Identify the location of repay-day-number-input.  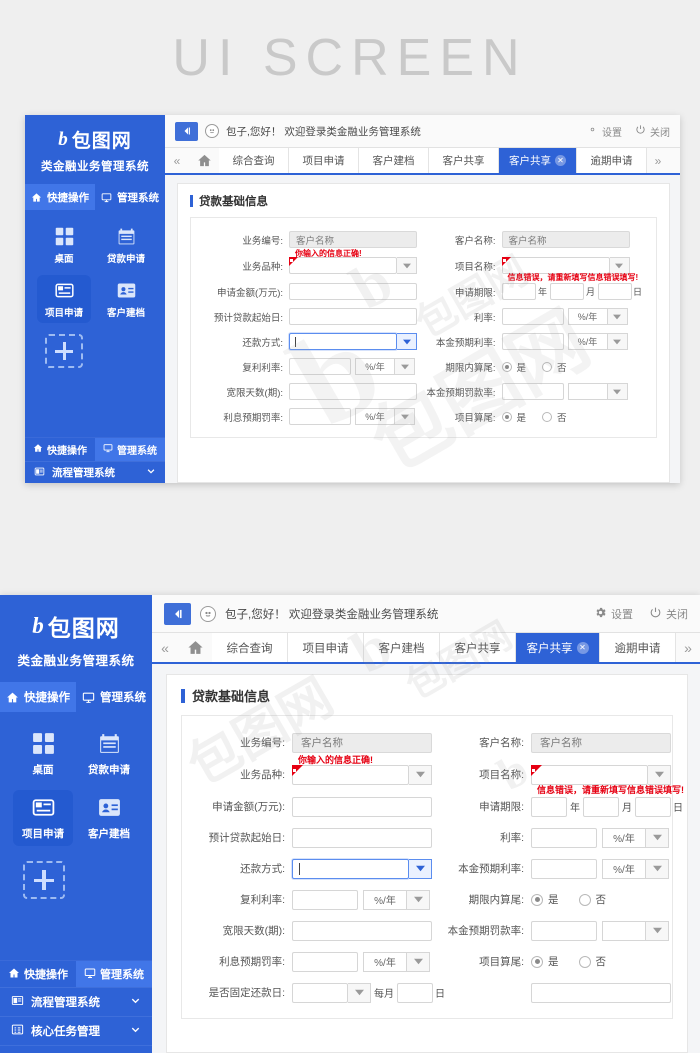
(415, 992).